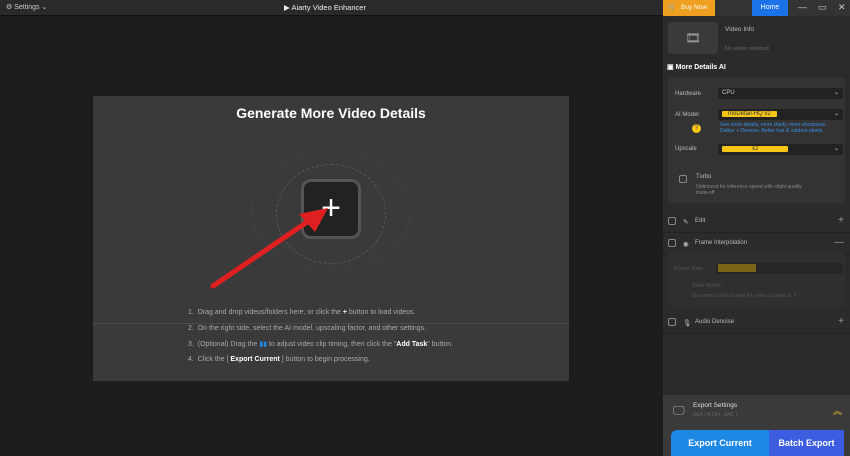  Describe the element at coordinates (839, 242) in the screenshot. I see `collapse-icon: —` at that location.